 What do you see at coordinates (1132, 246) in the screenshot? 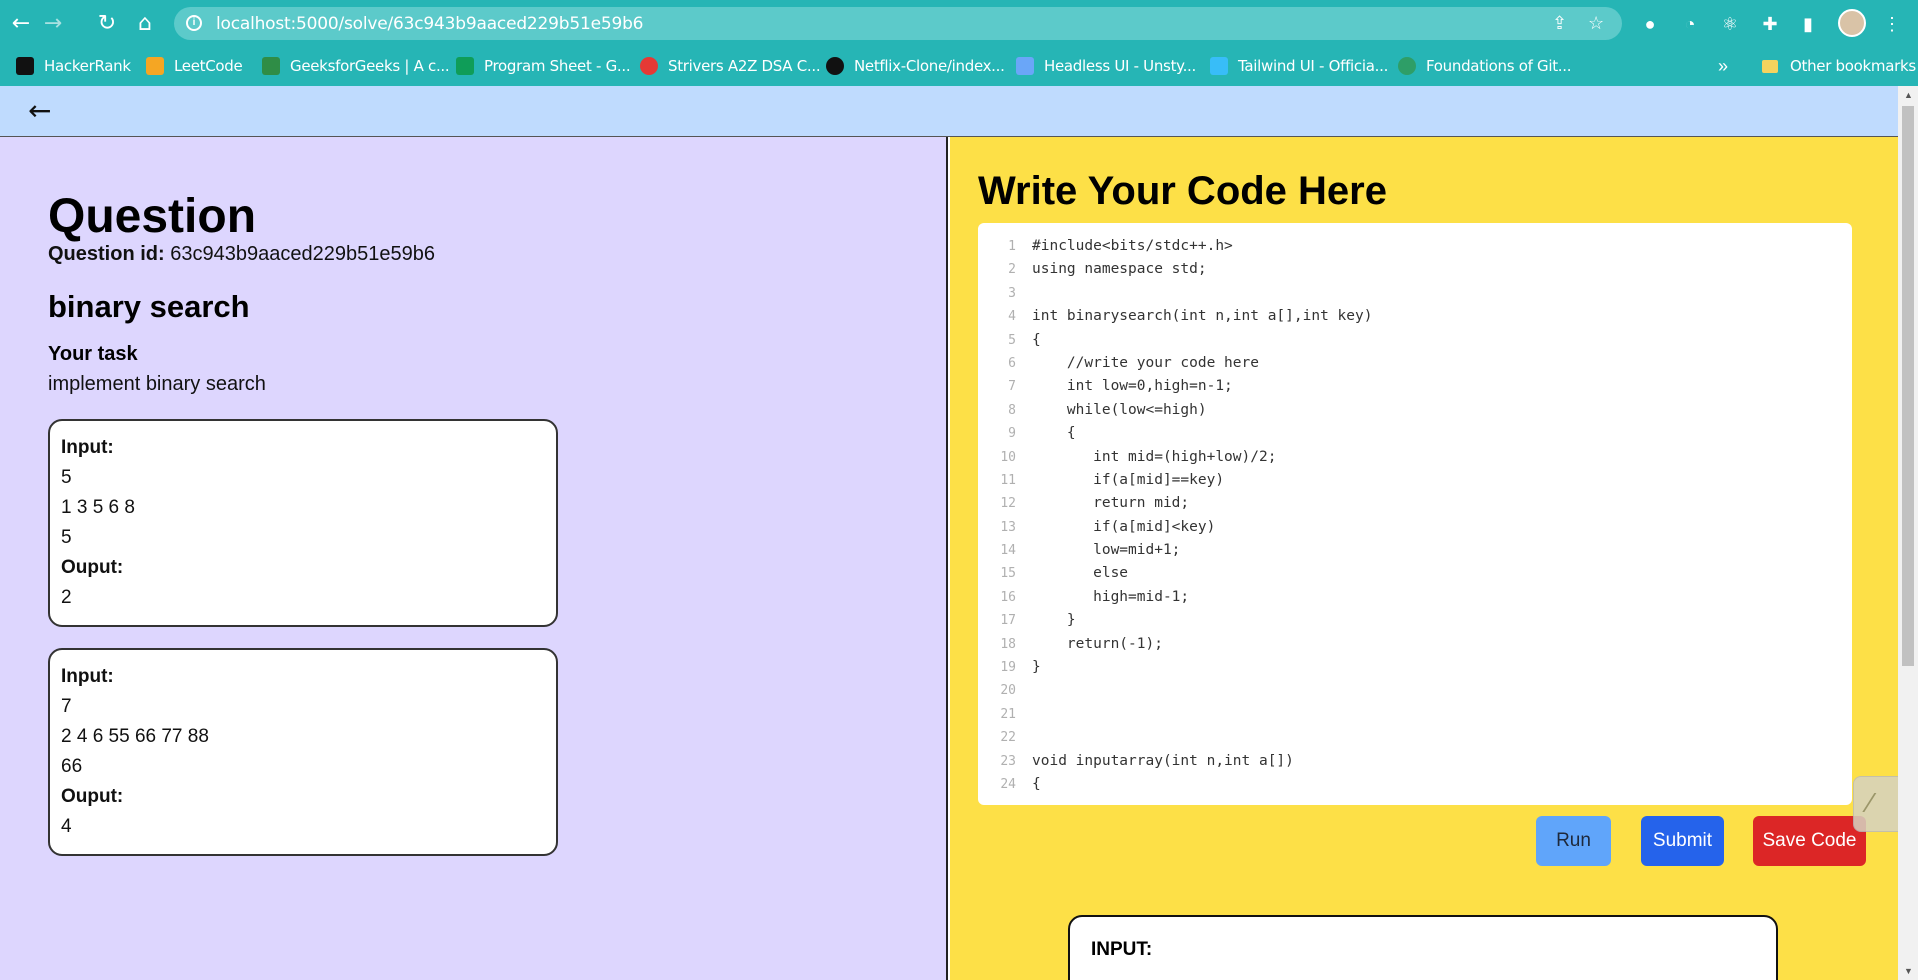
I see `code-text: #include<bits/stdc++.h>` at bounding box center [1132, 246].